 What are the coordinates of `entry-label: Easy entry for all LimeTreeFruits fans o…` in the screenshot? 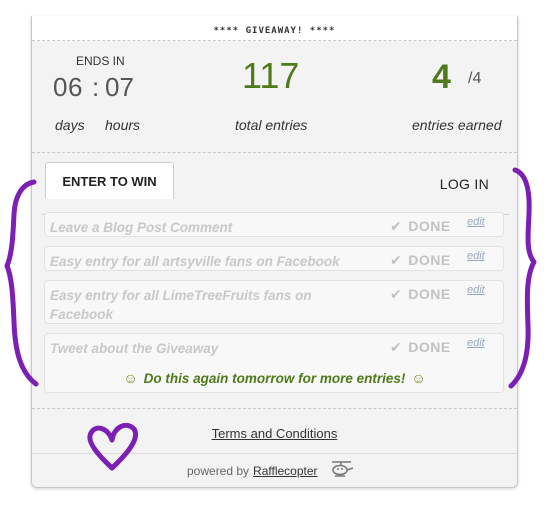 It's located at (181, 305).